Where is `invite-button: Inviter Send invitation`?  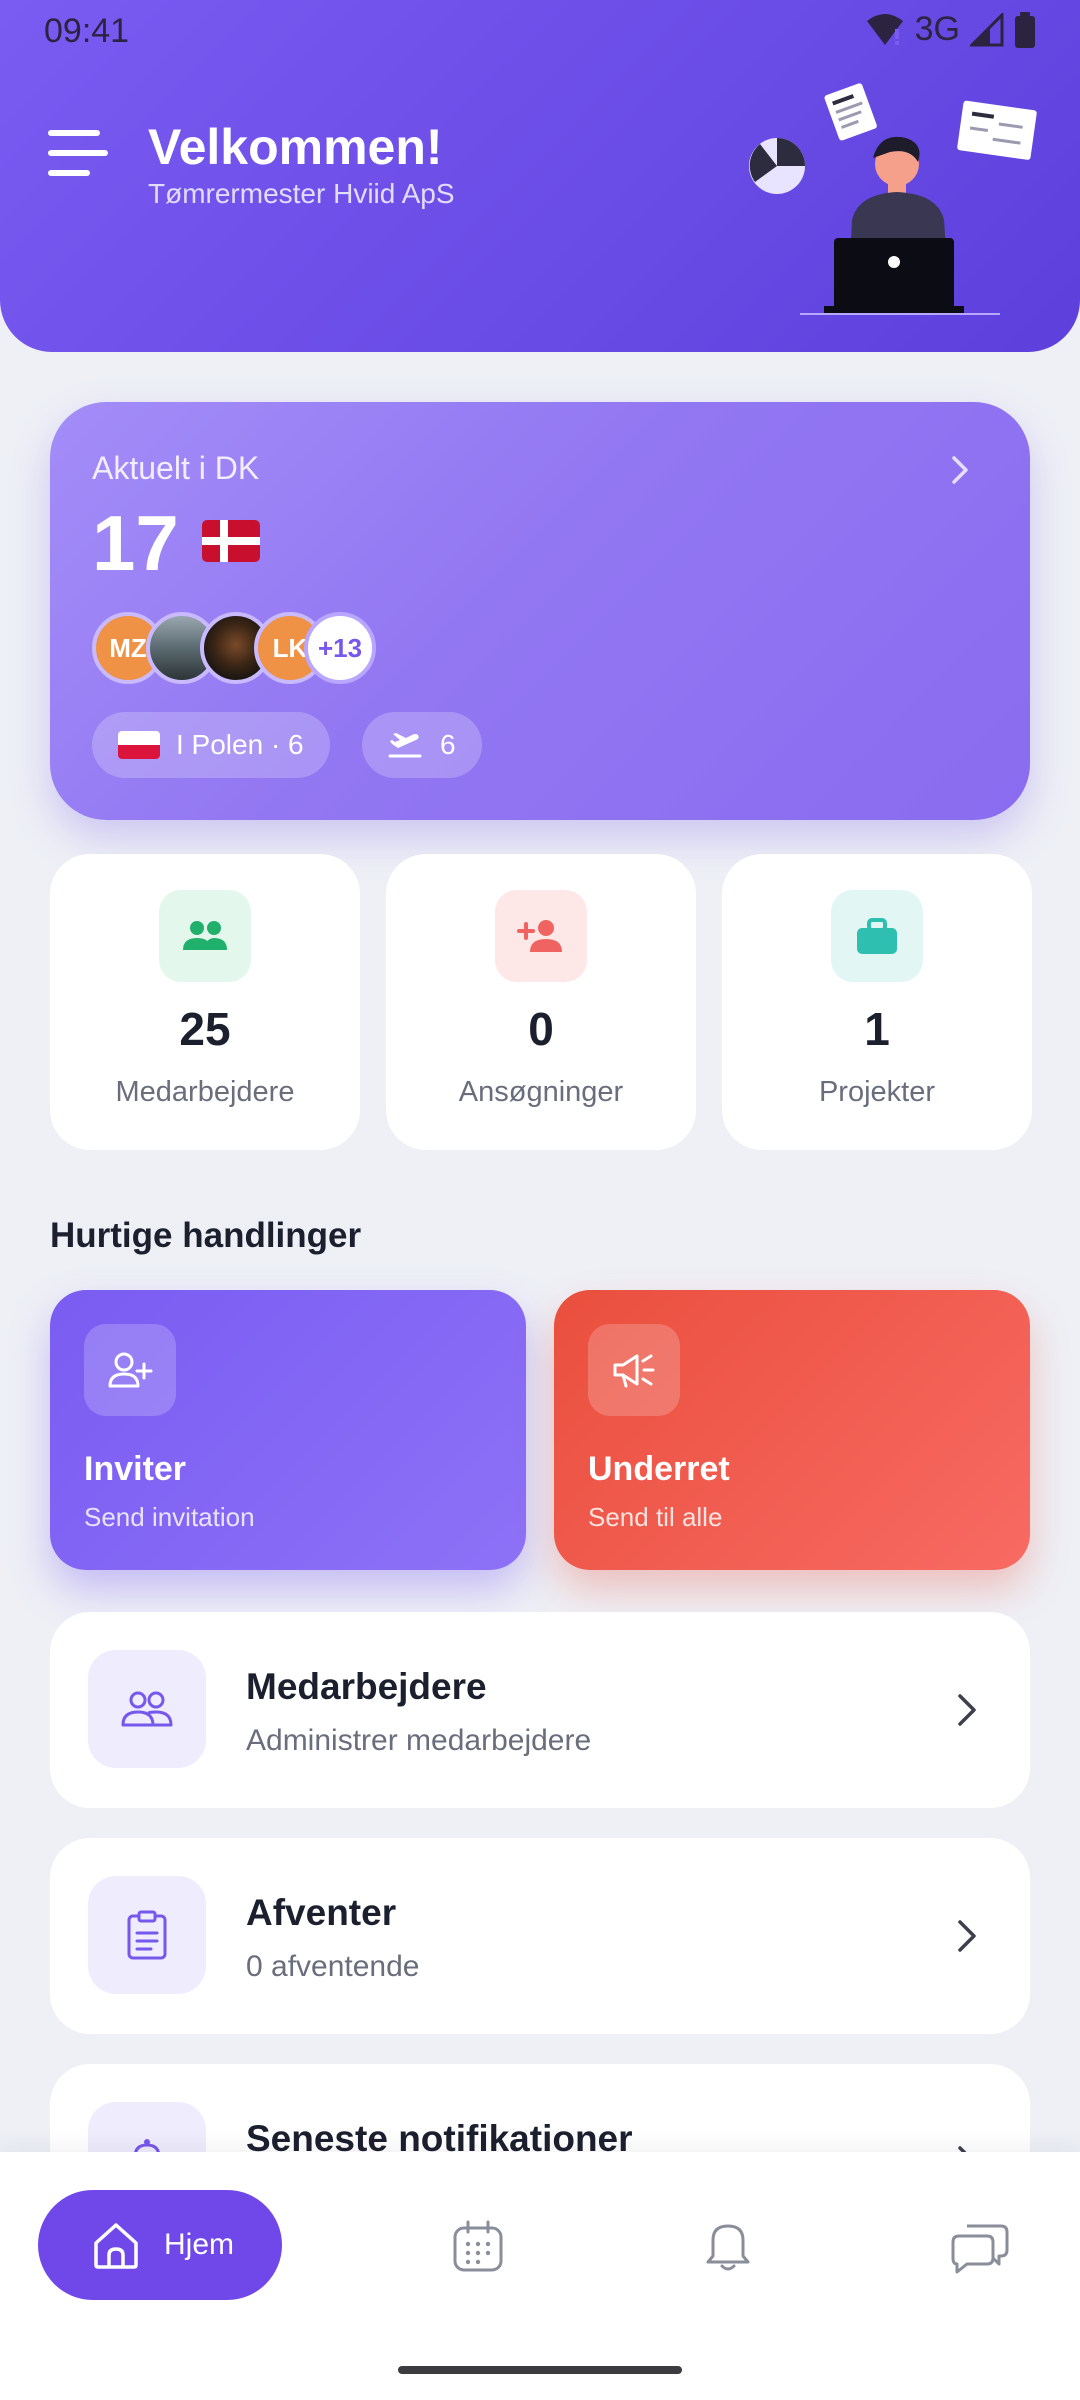
invite-button: Inviter Send invitation is located at coordinates (288, 1430).